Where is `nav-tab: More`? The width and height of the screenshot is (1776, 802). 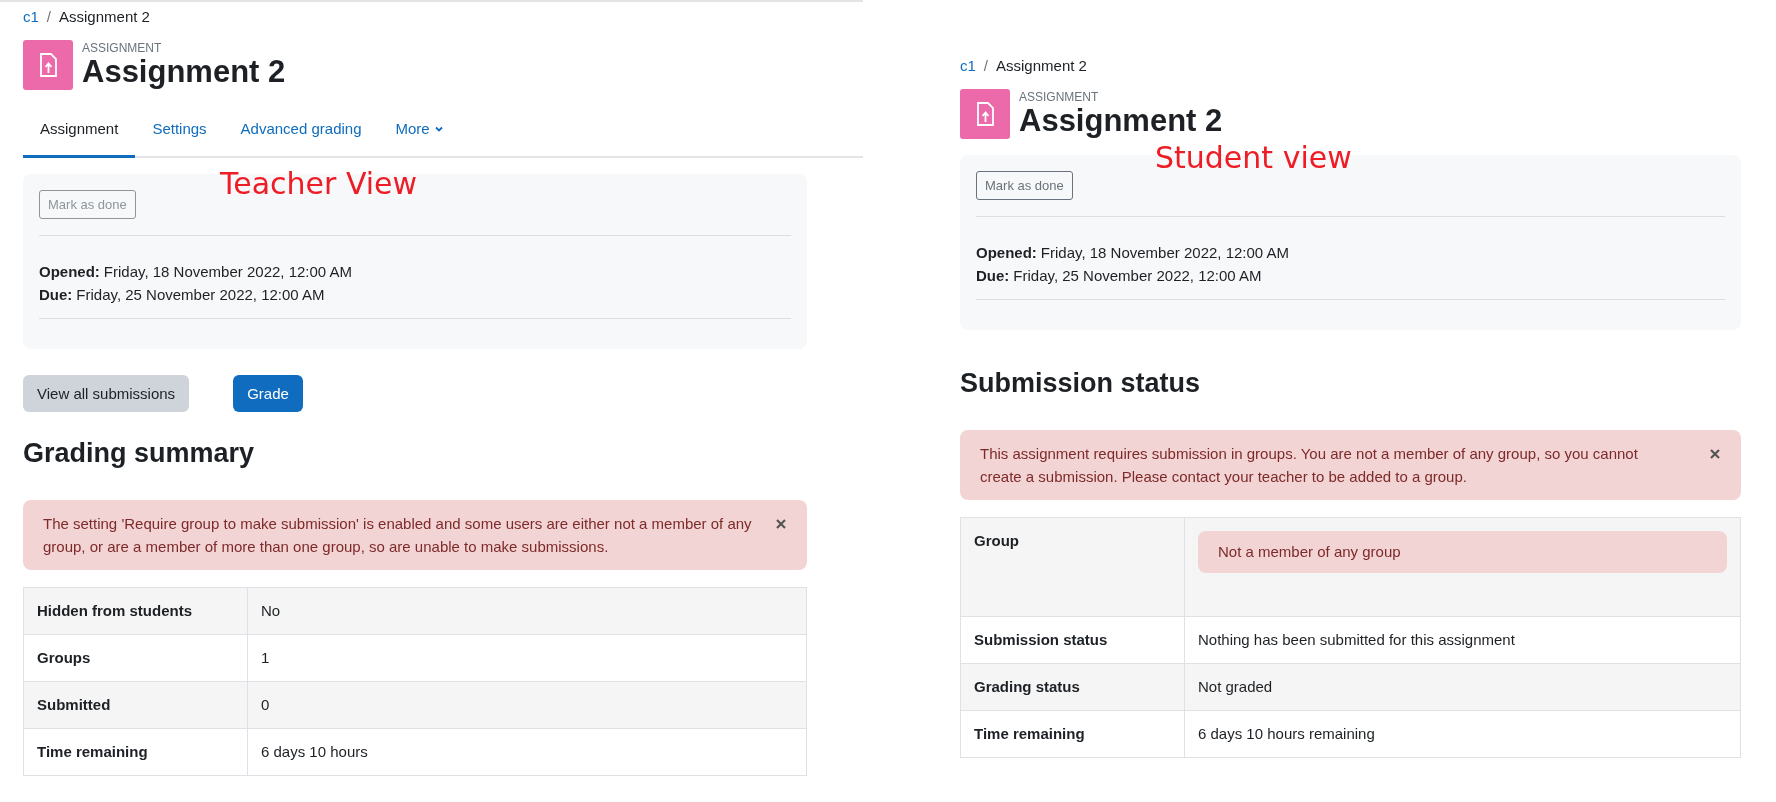
nav-tab: More is located at coordinates (419, 131).